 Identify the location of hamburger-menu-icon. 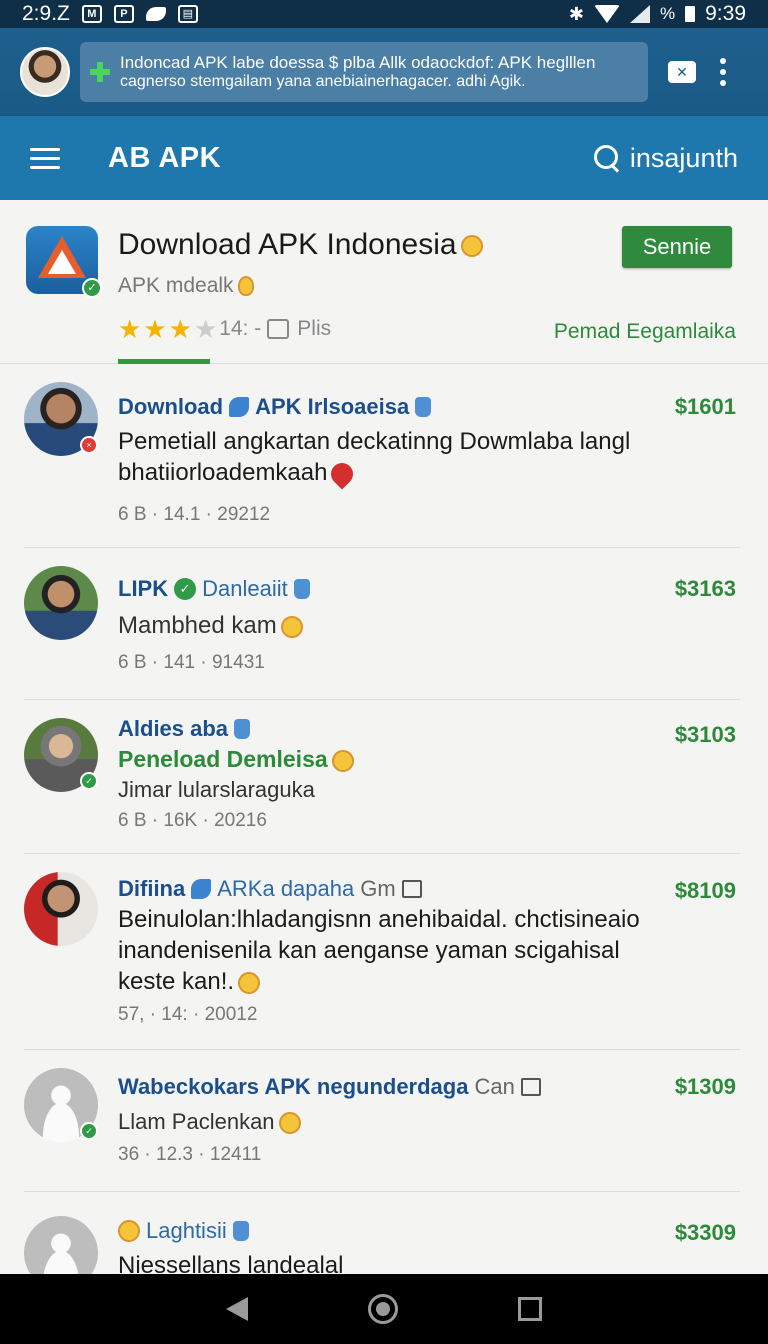
(45, 158).